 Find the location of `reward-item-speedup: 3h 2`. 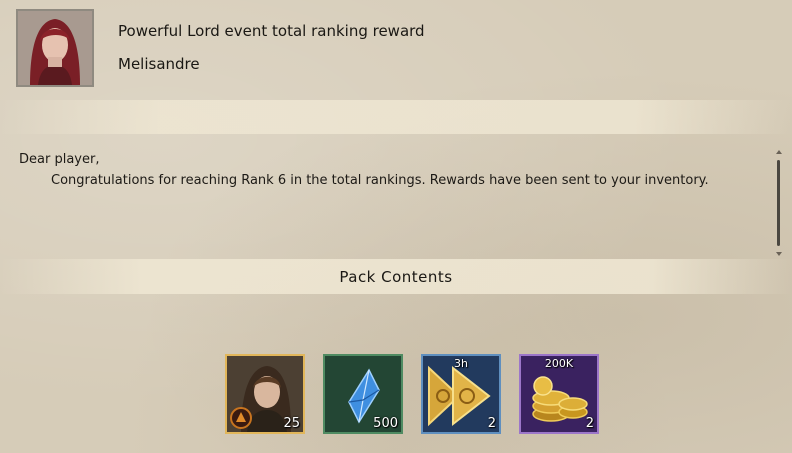

reward-item-speedup: 3h 2 is located at coordinates (461, 394).